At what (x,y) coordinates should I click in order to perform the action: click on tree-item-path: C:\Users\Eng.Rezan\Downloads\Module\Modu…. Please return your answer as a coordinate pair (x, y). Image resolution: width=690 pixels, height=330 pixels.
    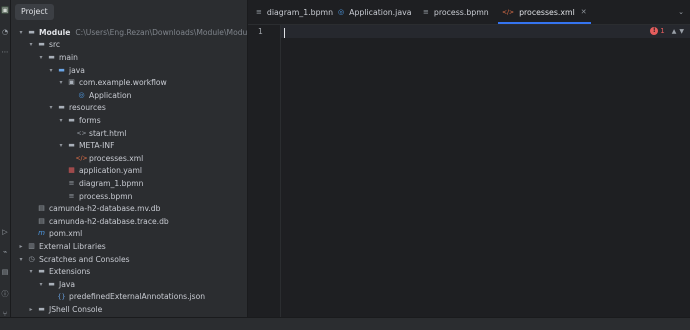
    Looking at the image, I should click on (165, 32).